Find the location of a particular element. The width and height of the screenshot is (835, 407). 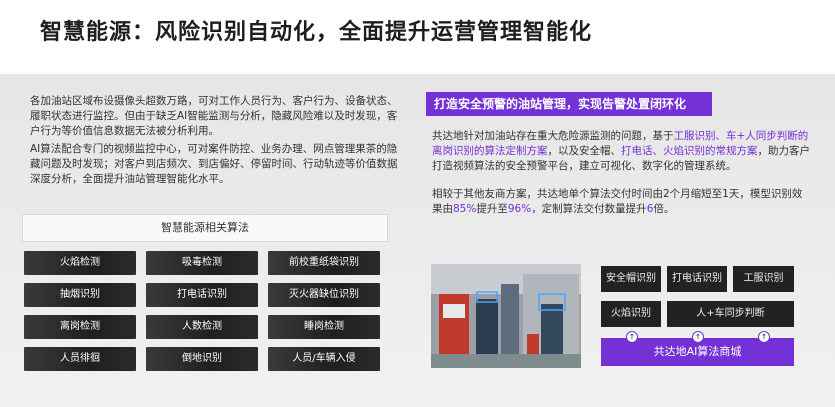

chip-phone-call: 打电话识别 is located at coordinates (697, 279).